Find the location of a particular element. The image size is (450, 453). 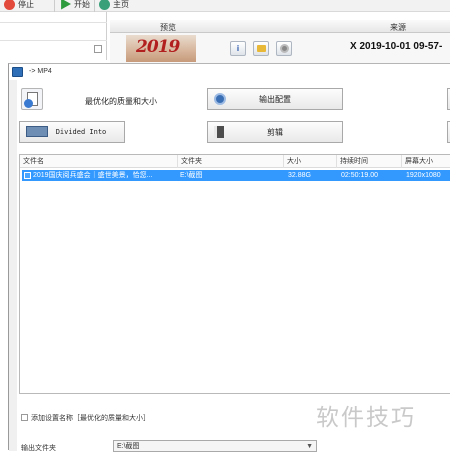

info-icon: i is located at coordinates (238, 48).